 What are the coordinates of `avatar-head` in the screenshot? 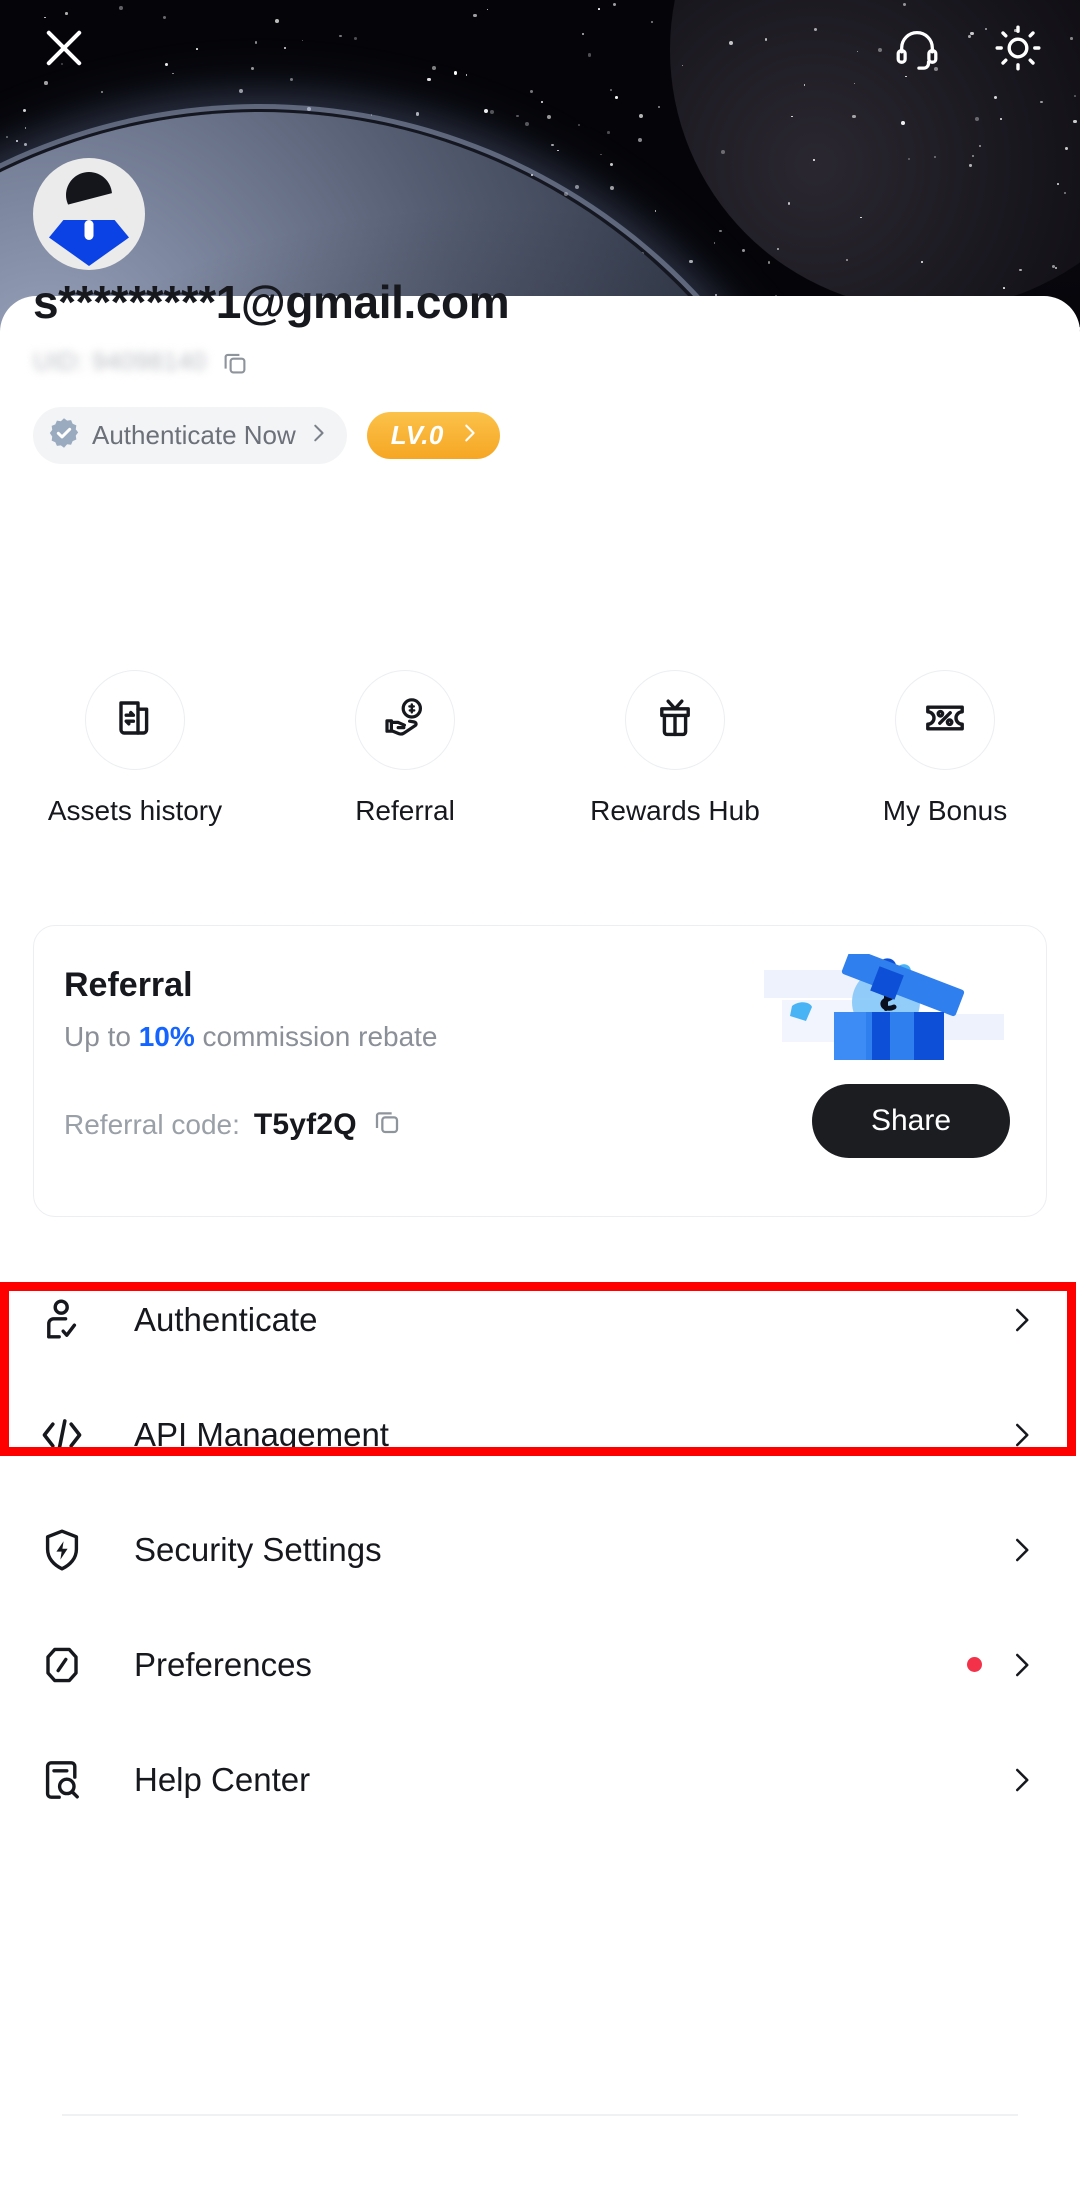 It's located at (89, 189).